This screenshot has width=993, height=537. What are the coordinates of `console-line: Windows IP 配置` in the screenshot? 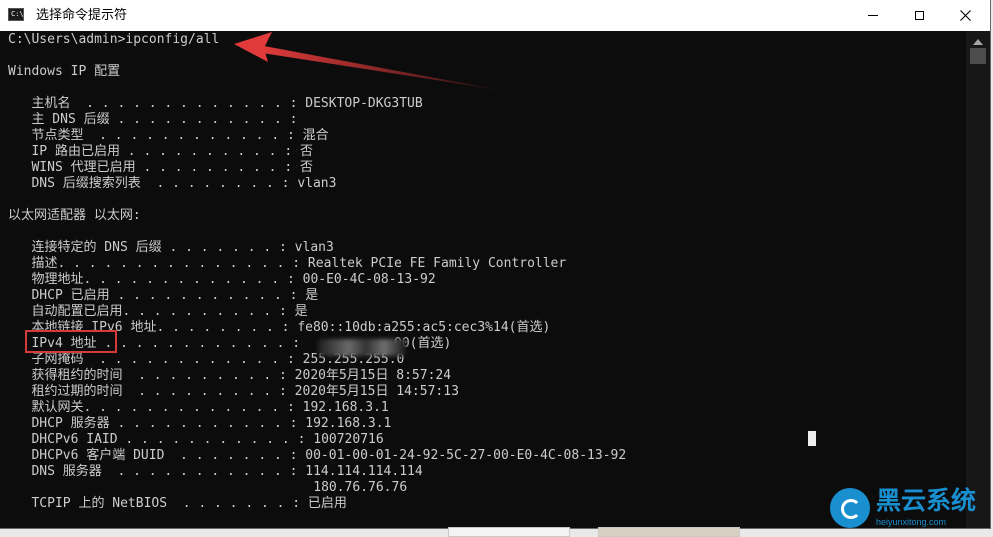 It's located at (64, 71).